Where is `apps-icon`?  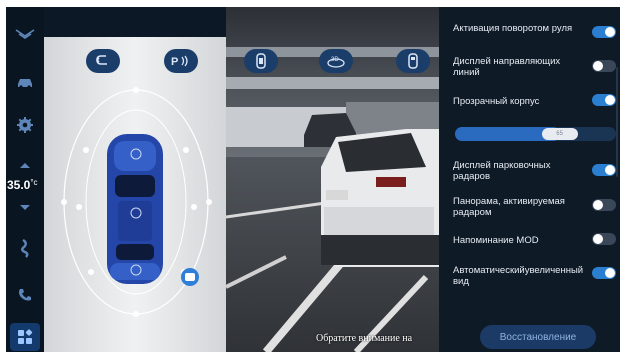
apps-icon is located at coordinates (25, 336).